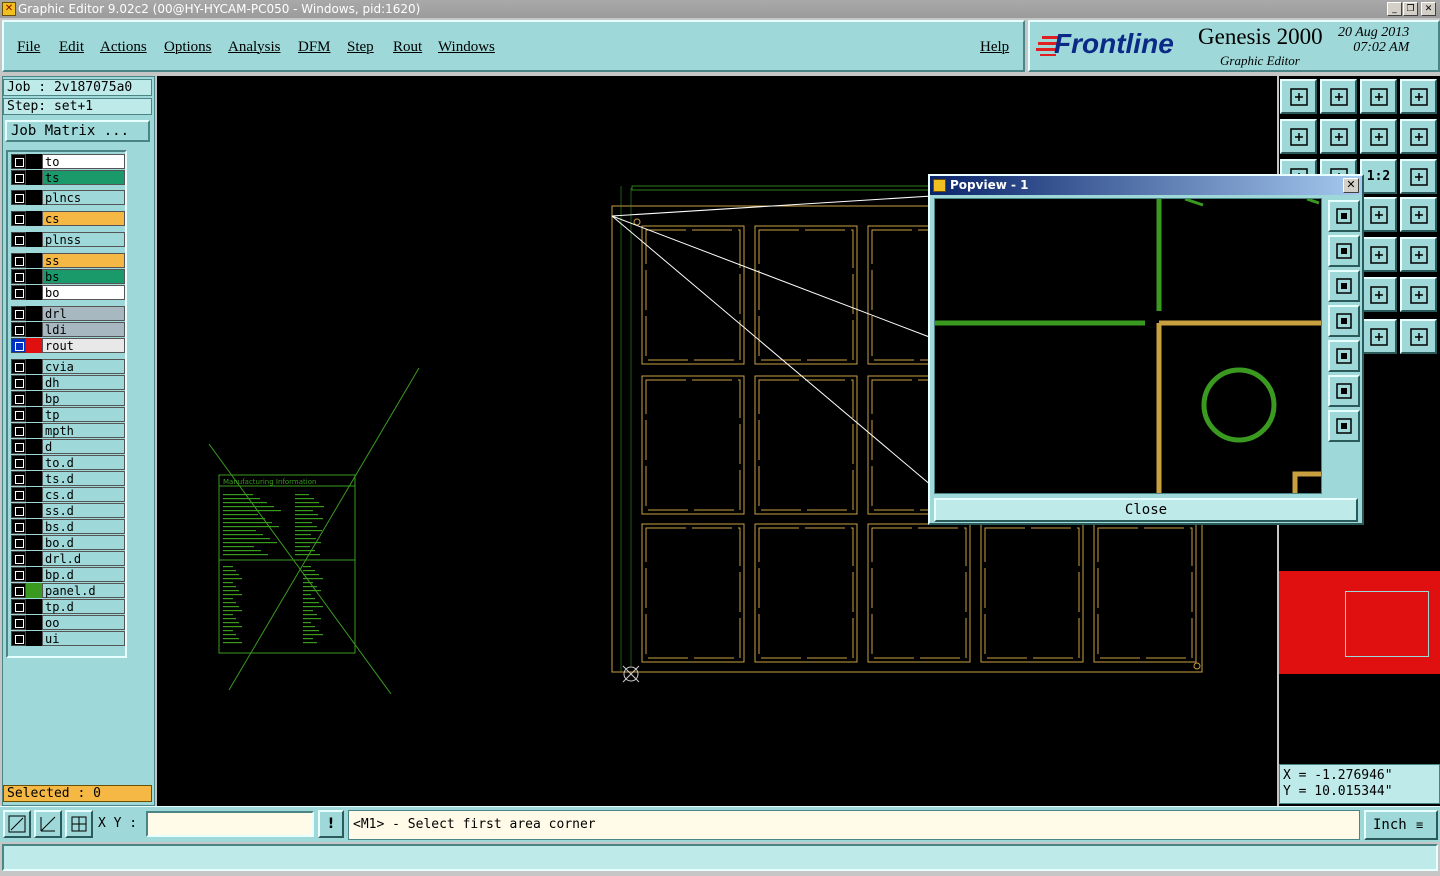  Describe the element at coordinates (83, 239) in the screenshot. I see `layer-name: plnss` at that location.